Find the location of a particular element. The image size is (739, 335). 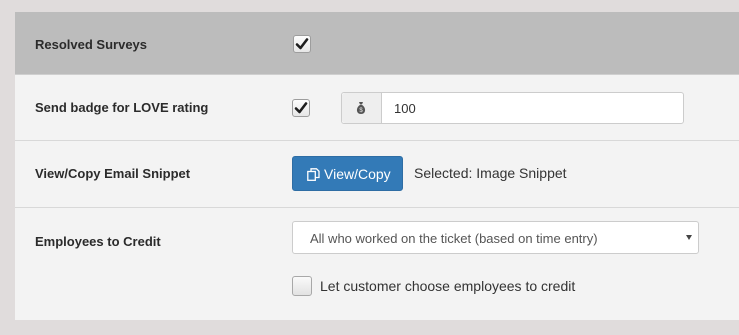

input-addon: $ is located at coordinates (362, 108).